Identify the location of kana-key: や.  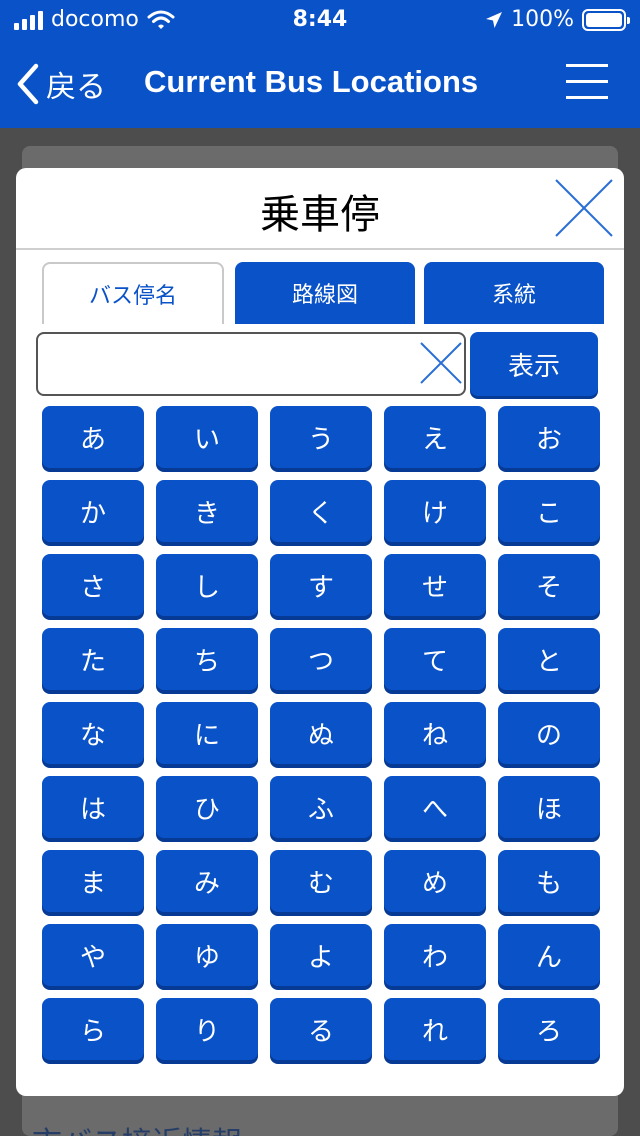
(93, 955).